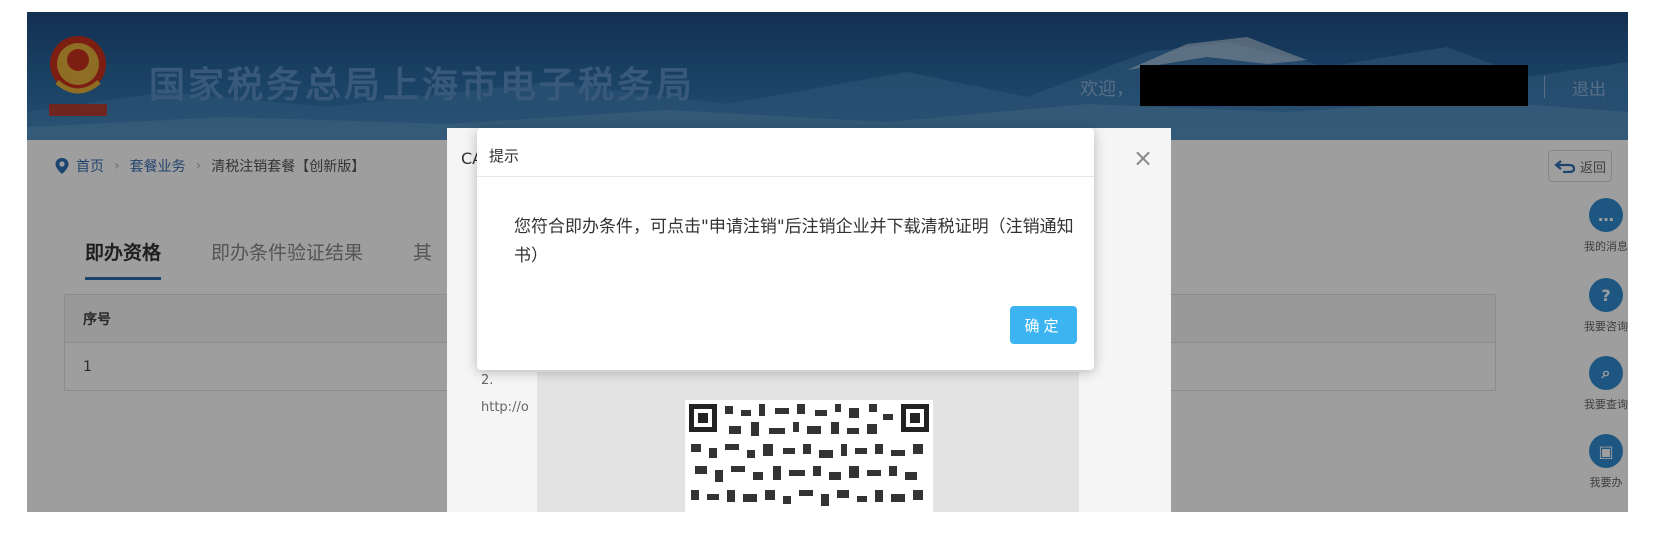 Image resolution: width=1655 pixels, height=533 pixels. What do you see at coordinates (794, 241) in the screenshot?
I see `tip-dialog-message: 您符合即办条件，可点击"申请注销"后注销企业并下载清税证明（注销通知书）` at bounding box center [794, 241].